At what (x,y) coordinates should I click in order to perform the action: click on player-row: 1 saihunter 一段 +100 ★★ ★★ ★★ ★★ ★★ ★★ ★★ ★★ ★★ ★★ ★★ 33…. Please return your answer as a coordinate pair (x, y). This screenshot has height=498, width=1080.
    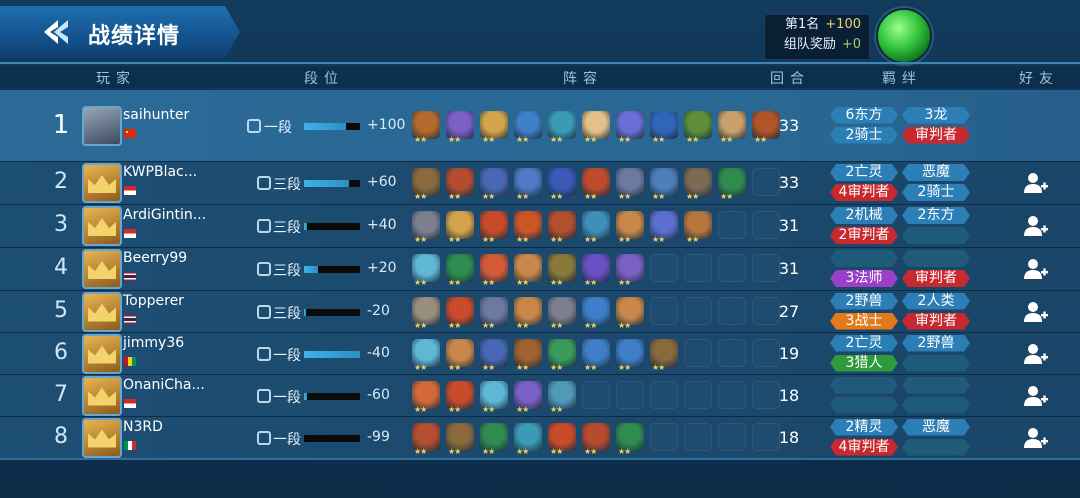
    Looking at the image, I should click on (540, 126).